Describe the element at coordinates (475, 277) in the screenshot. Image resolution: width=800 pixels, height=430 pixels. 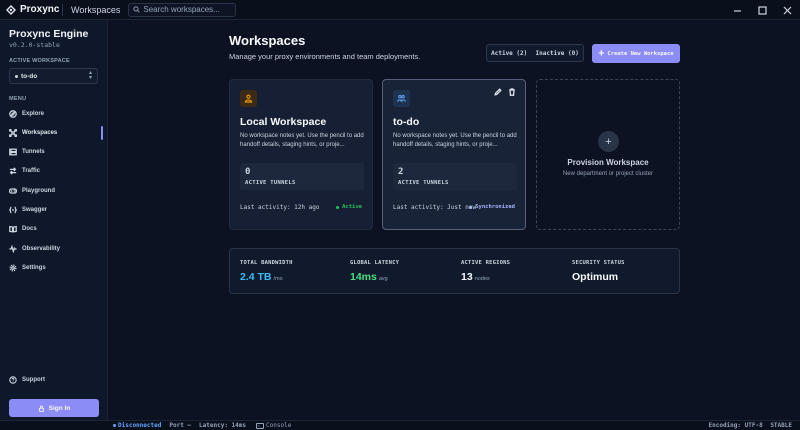
I see `stat-value: 13 nodes` at that location.